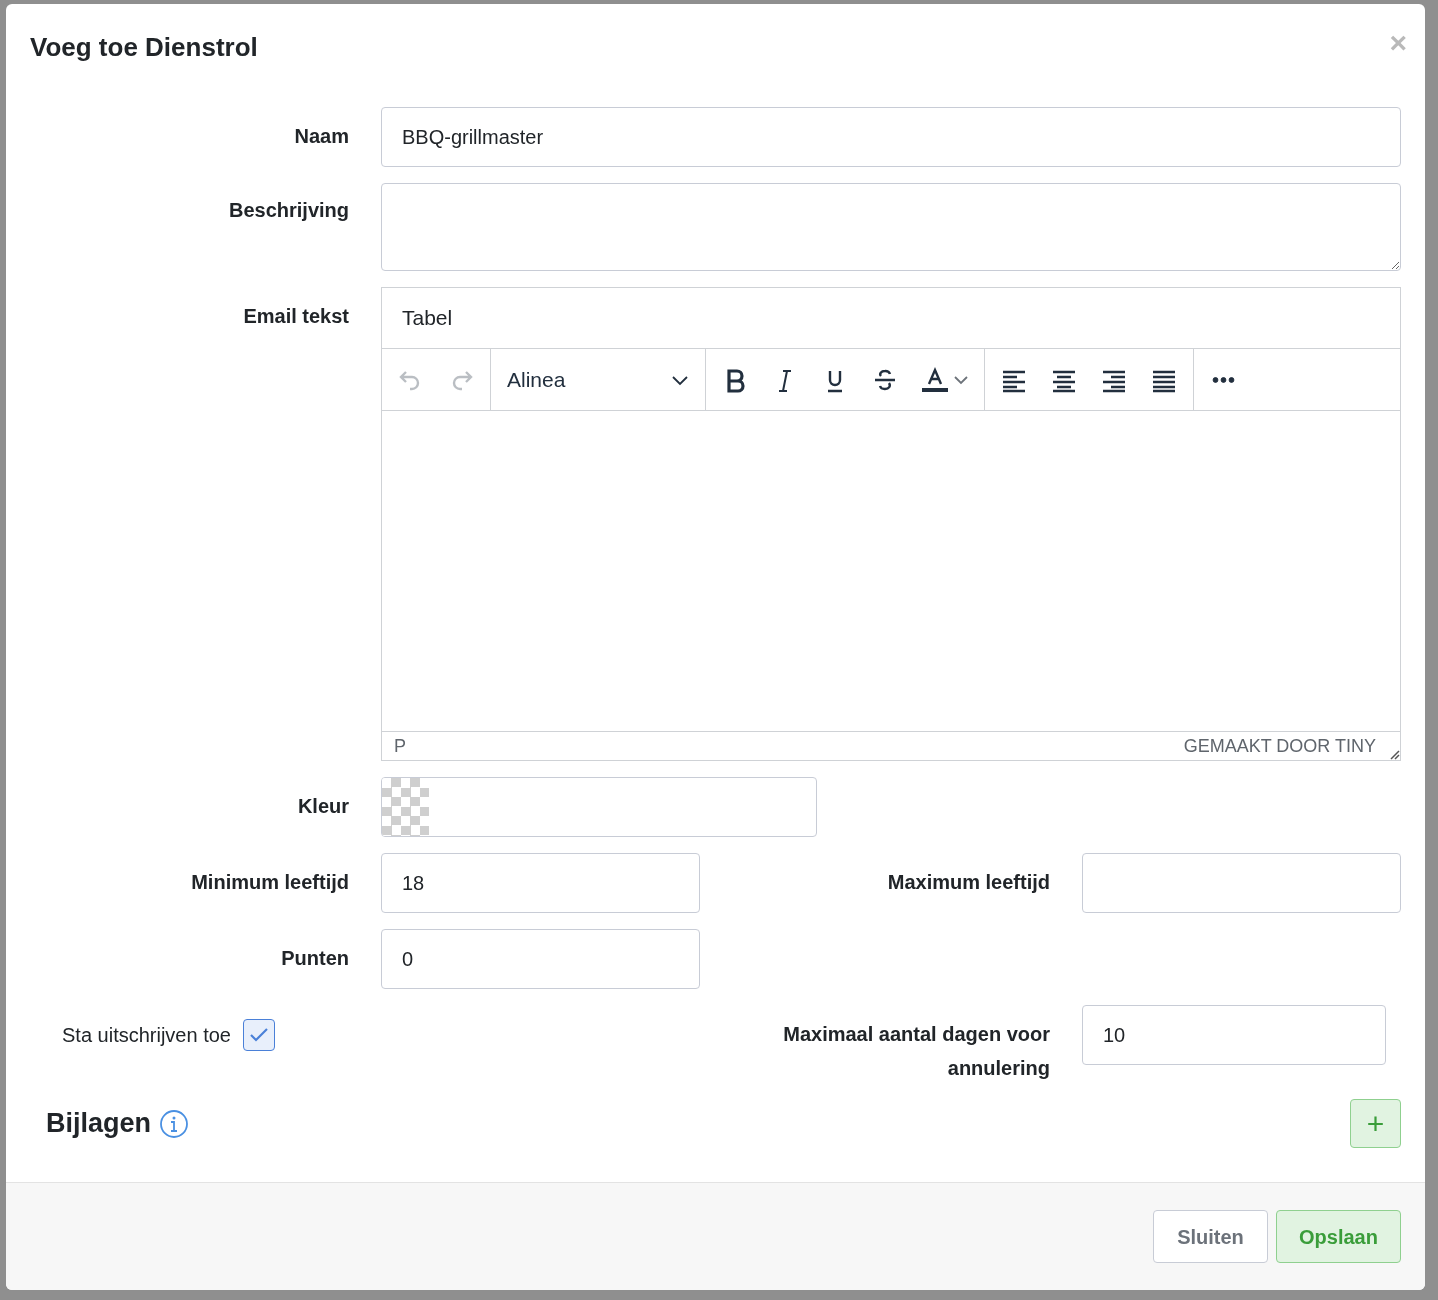 The width and height of the screenshot is (1438, 1300). Describe the element at coordinates (599, 807) in the screenshot. I see `color-picker` at that location.